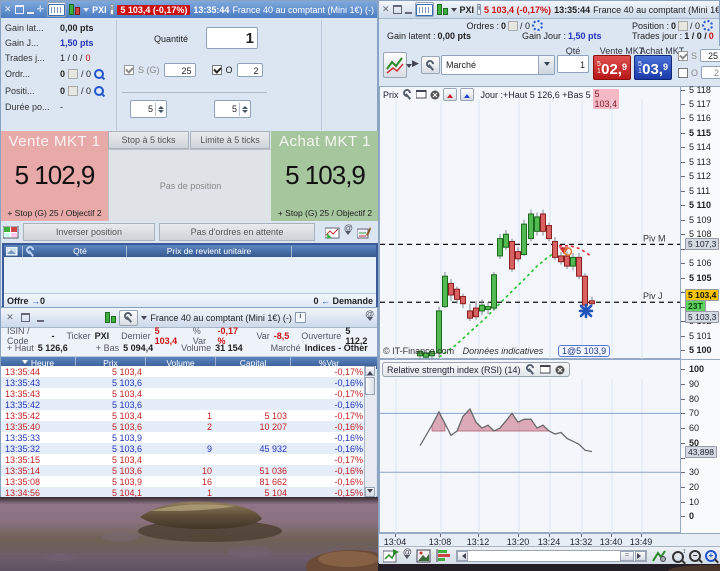 Image resolution: width=720 pixels, height=571 pixels. I want to click on quote-row: 13:35:14 5 103,6 10 51 036 -0,16%, so click(184, 470).